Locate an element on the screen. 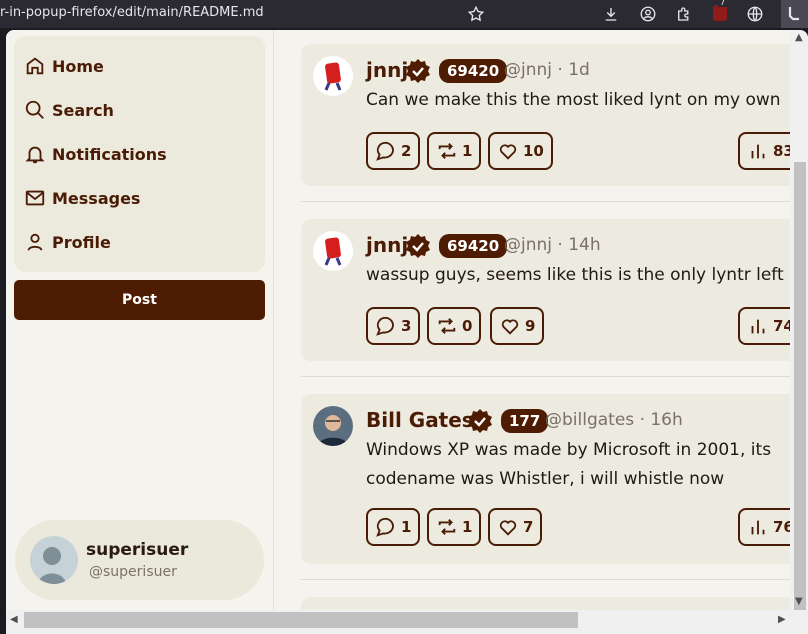 This screenshot has height=634, width=808. scroll-right-arrow-icon: ▶ is located at coordinates (782, 619).